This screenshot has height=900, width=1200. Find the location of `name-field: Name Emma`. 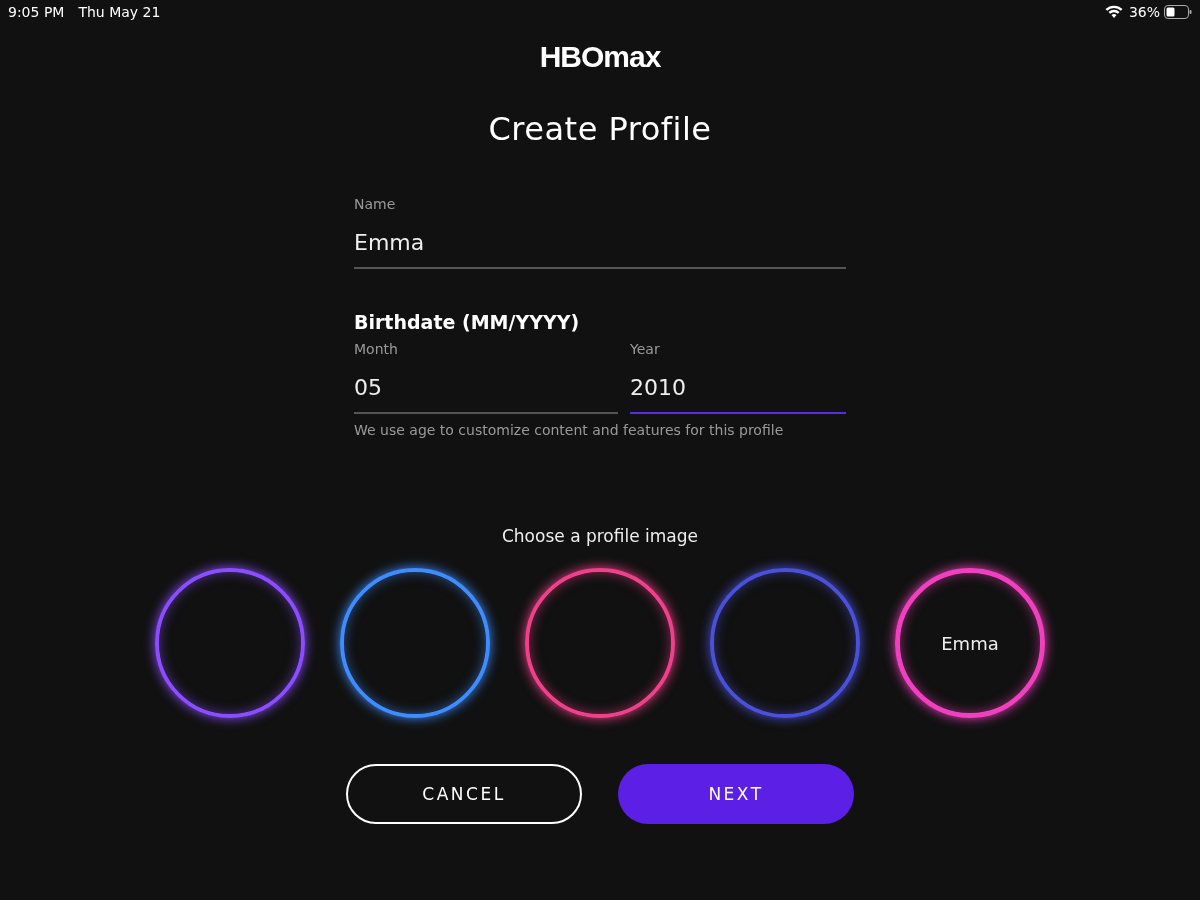

name-field: Name Emma is located at coordinates (600, 232).